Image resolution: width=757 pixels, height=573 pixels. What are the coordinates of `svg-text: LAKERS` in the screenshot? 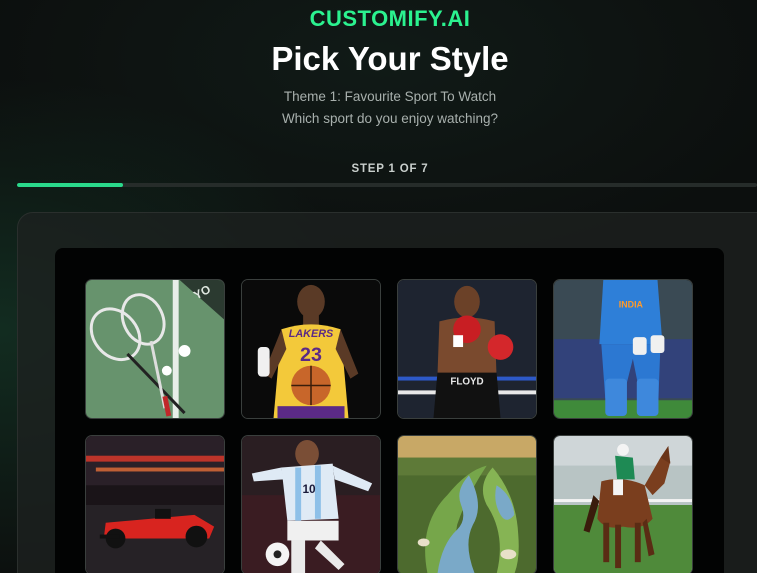 It's located at (311, 334).